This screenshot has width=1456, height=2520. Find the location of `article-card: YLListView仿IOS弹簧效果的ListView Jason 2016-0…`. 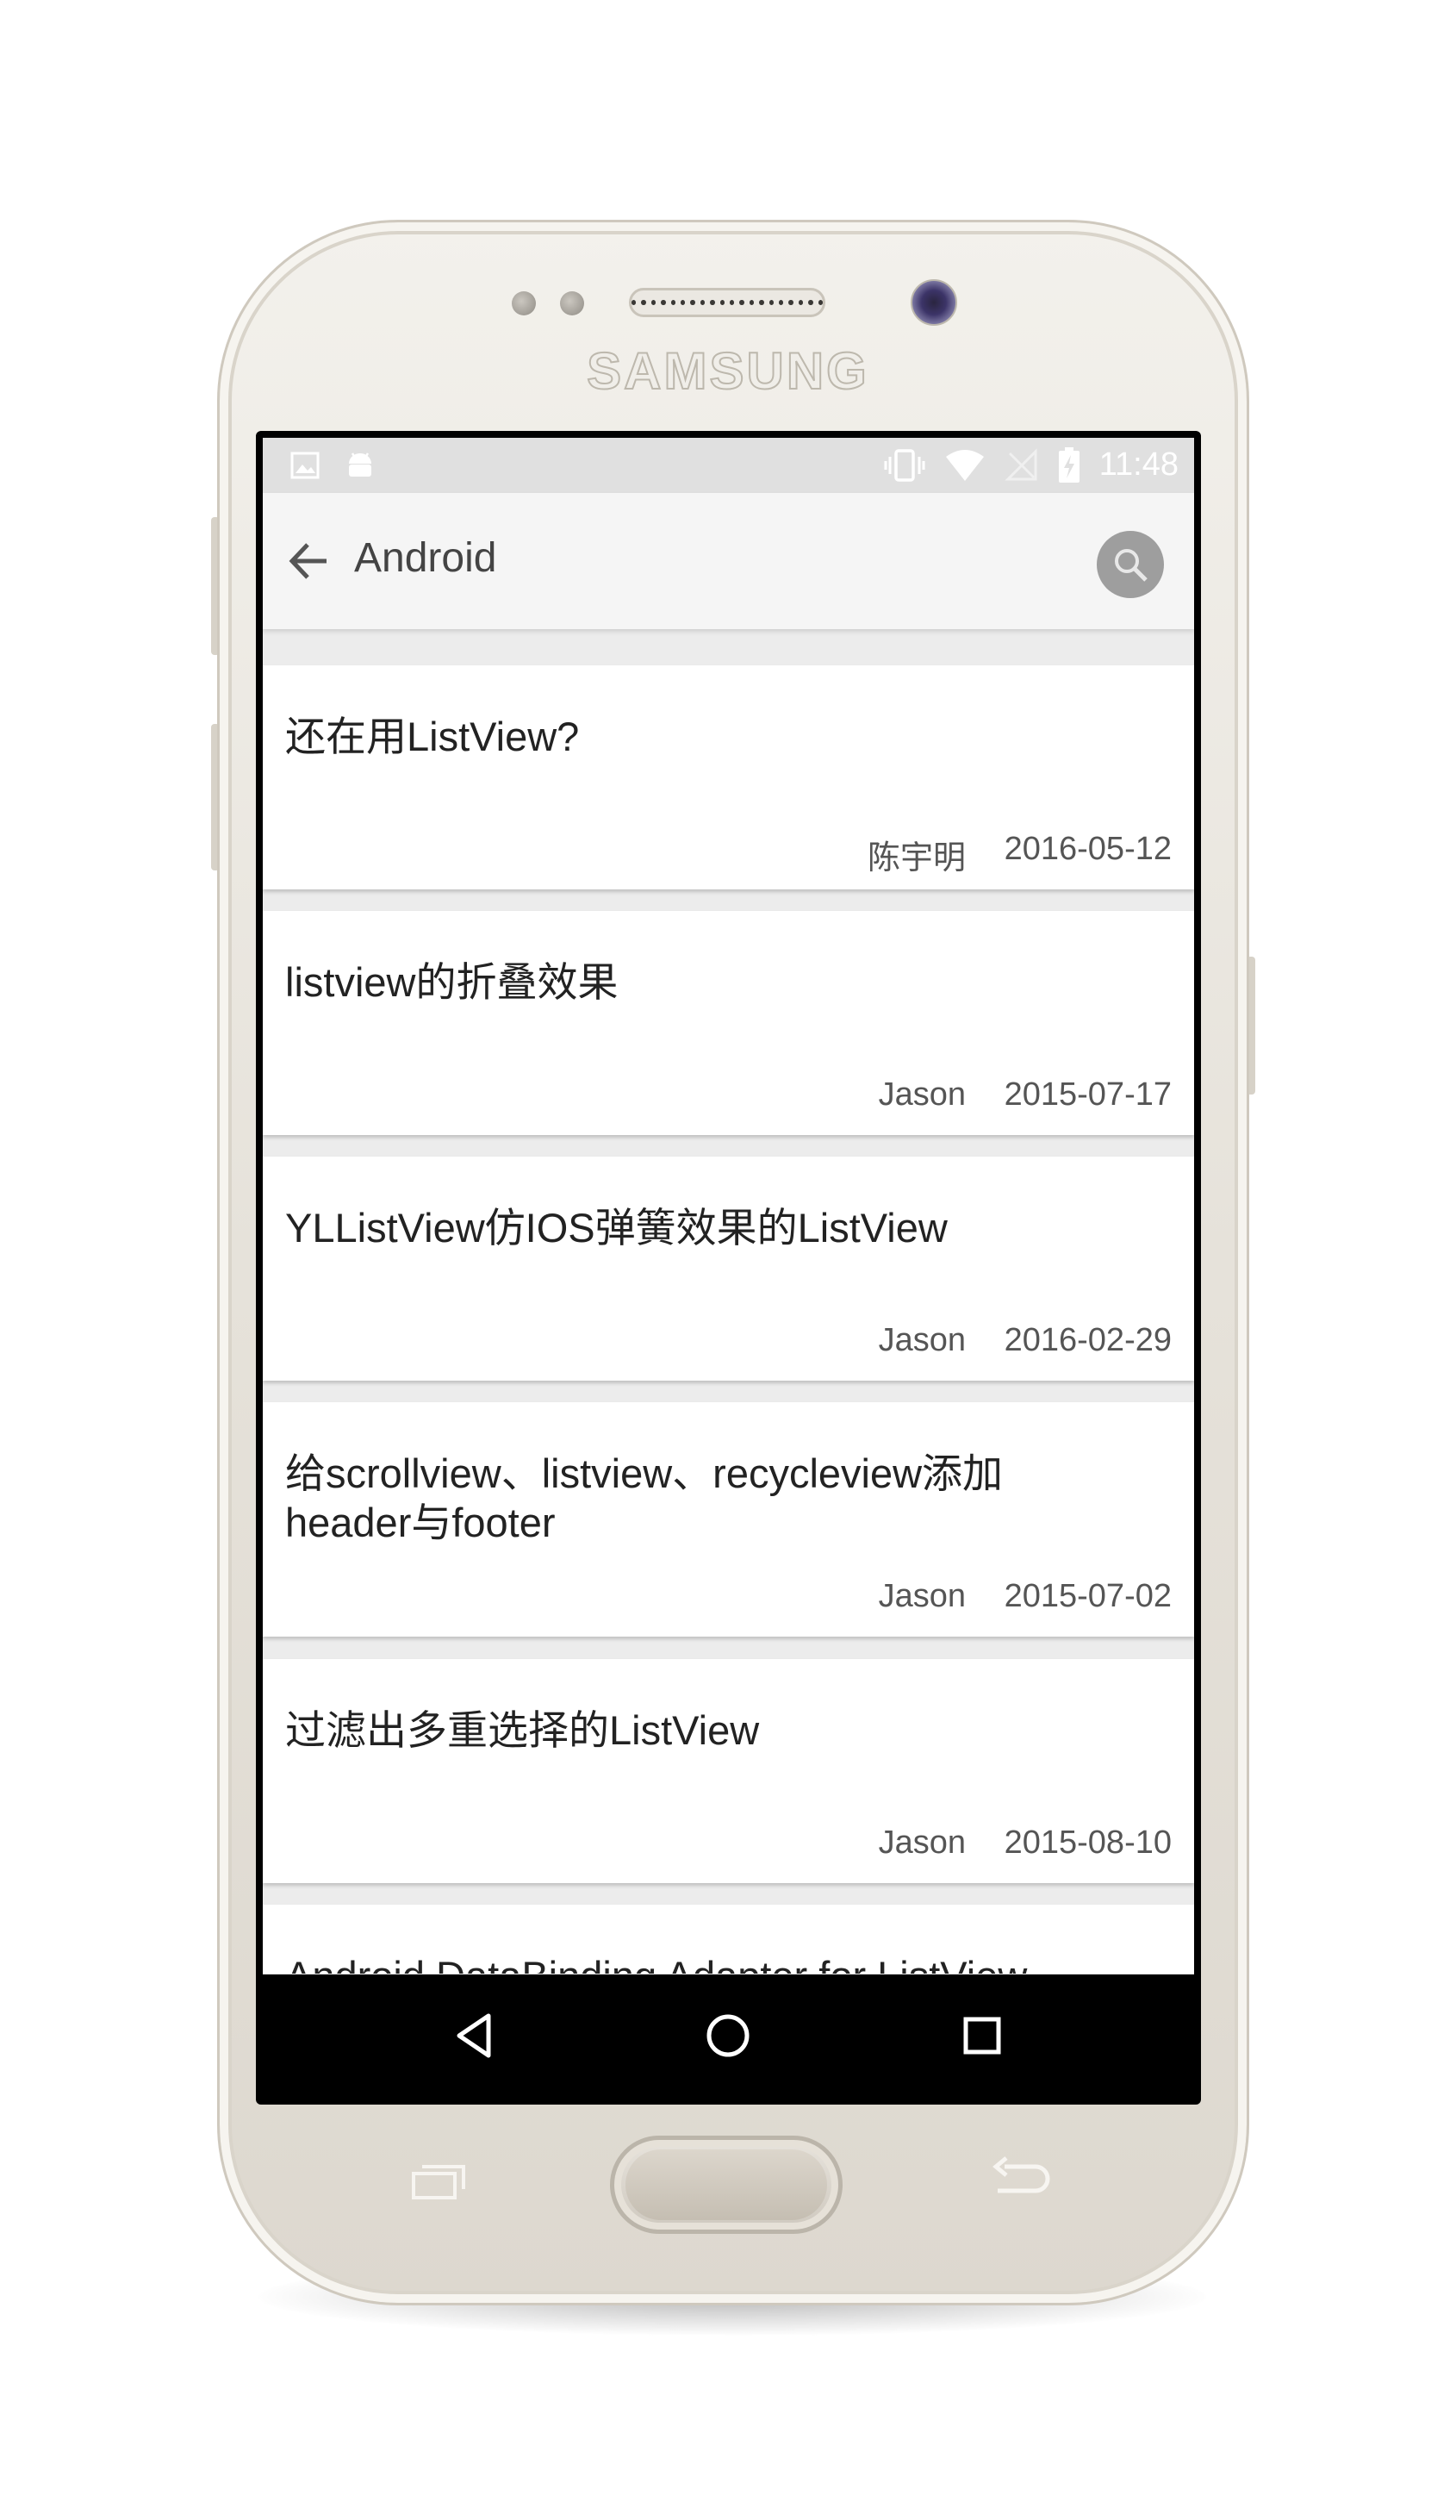

article-card: YLListView仿IOS弹簧效果的ListView Jason 2016-0… is located at coordinates (729, 1269).